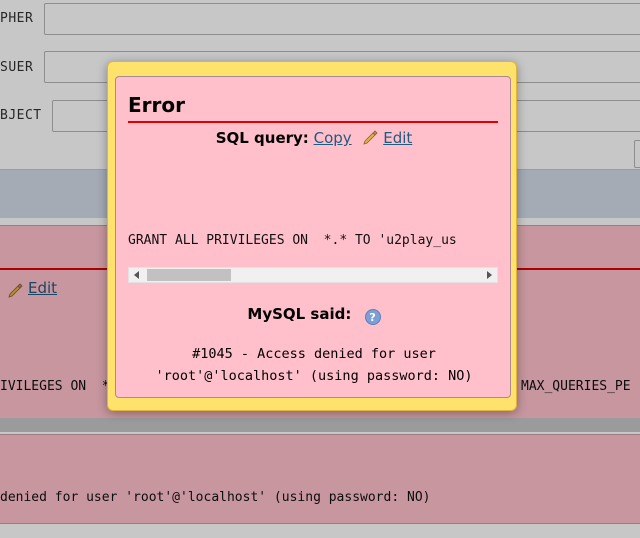  I want to click on dialog-title: Error, so click(156, 105).